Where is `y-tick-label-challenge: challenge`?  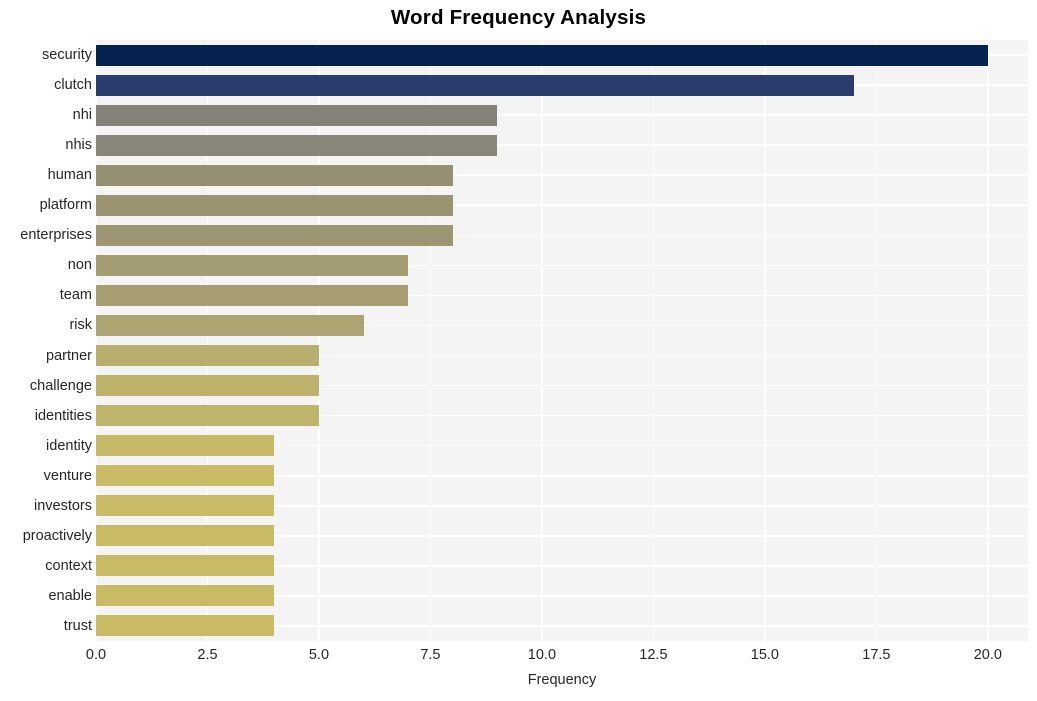
y-tick-label-challenge: challenge is located at coordinates (60, 385).